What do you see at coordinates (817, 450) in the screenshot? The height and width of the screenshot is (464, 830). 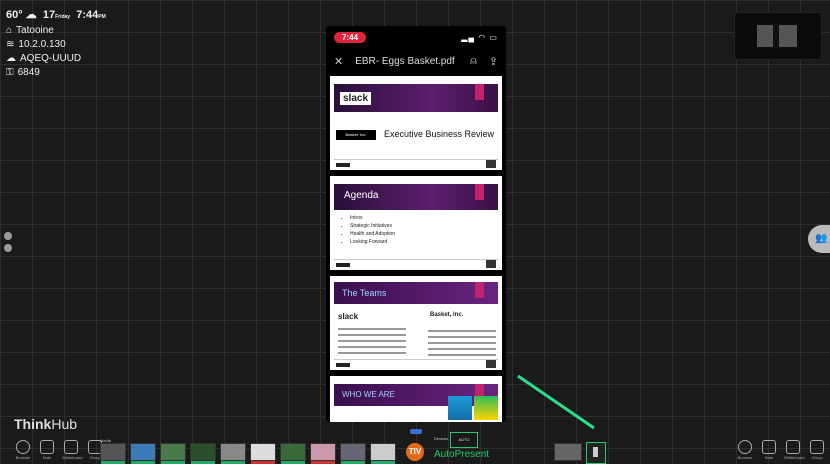 I see `group-button: Group` at bounding box center [817, 450].